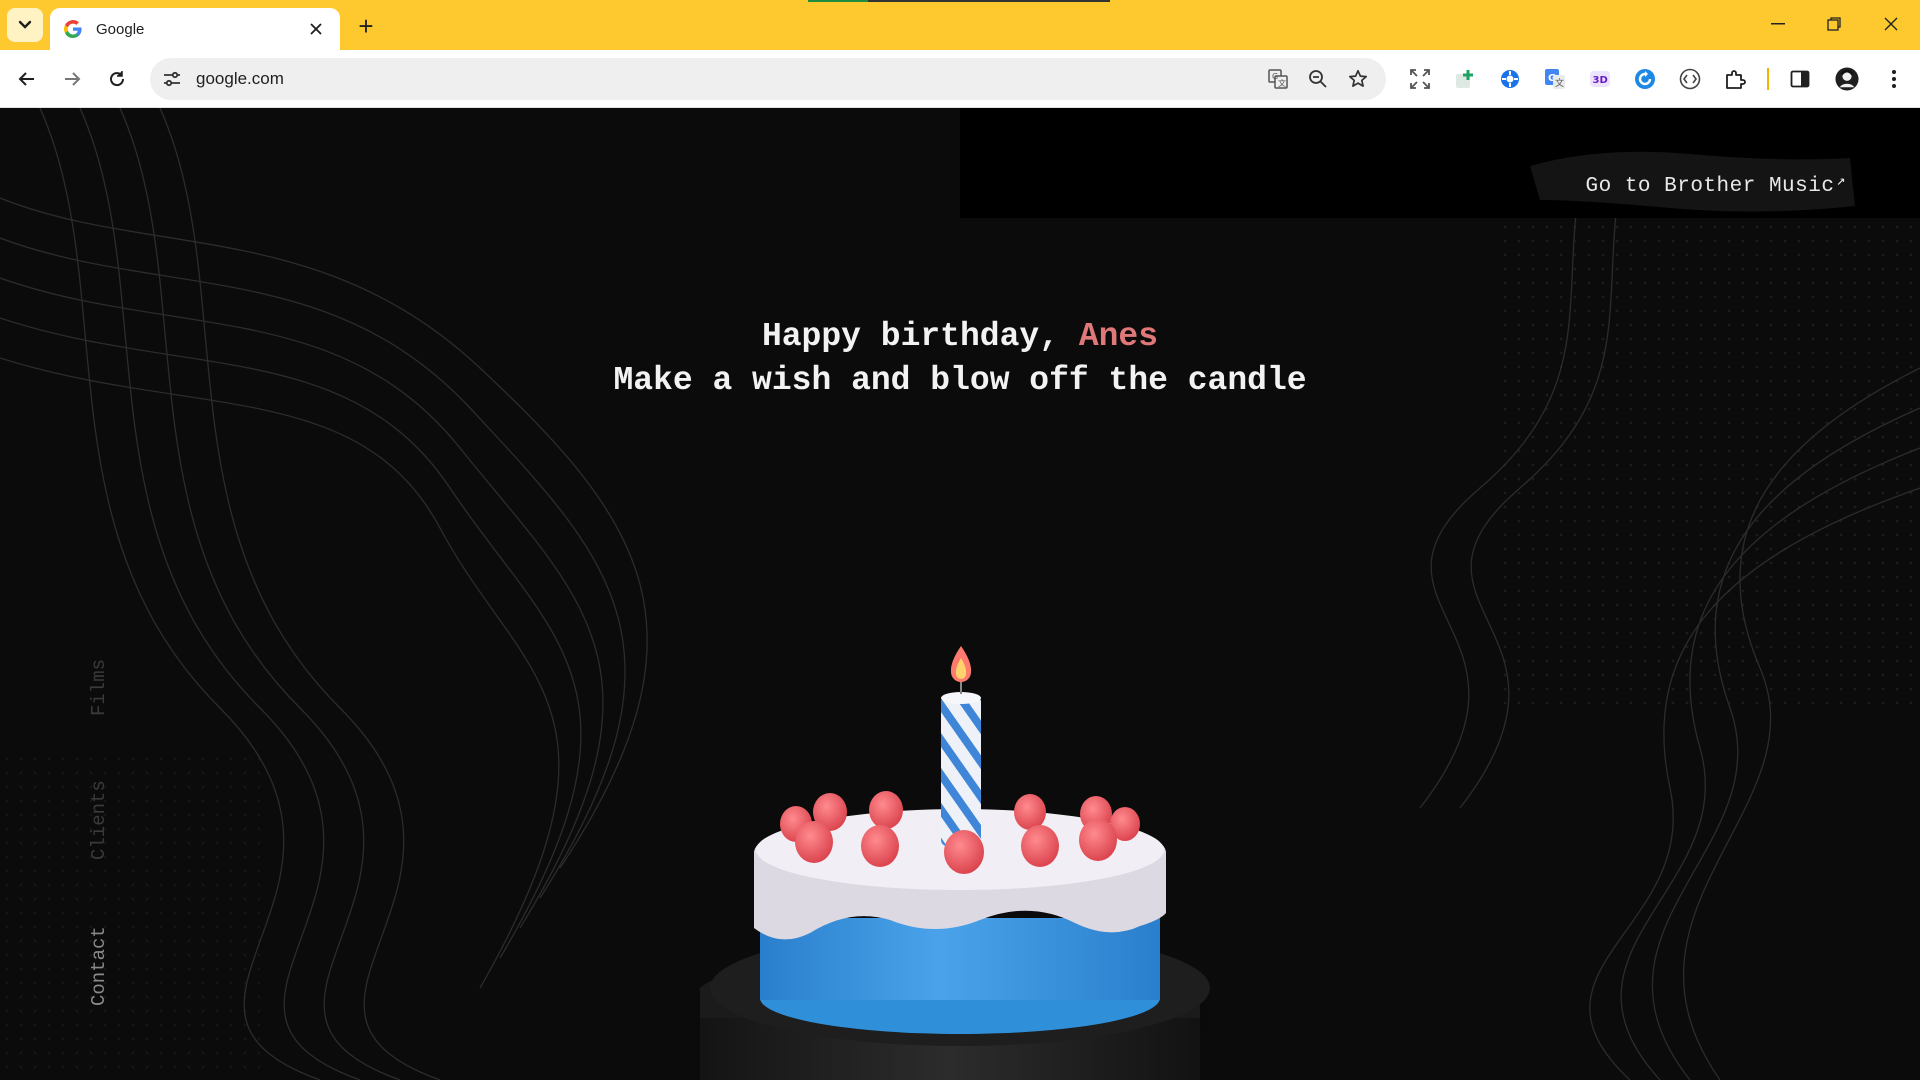  I want to click on browser-titlebar: Google +, so click(960, 25).